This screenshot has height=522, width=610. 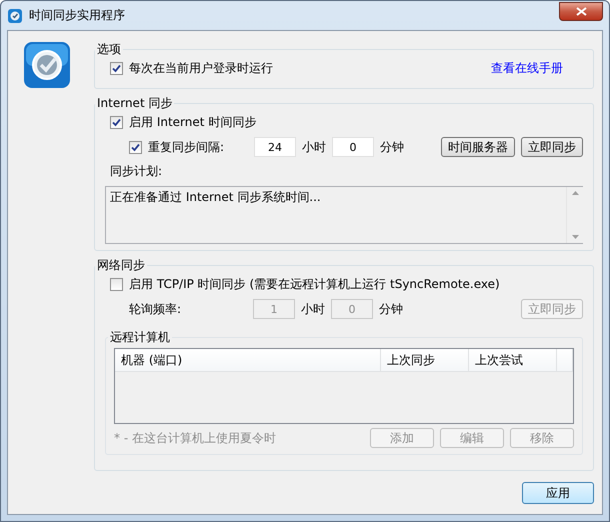 I want to click on app-icon, so click(x=15, y=16).